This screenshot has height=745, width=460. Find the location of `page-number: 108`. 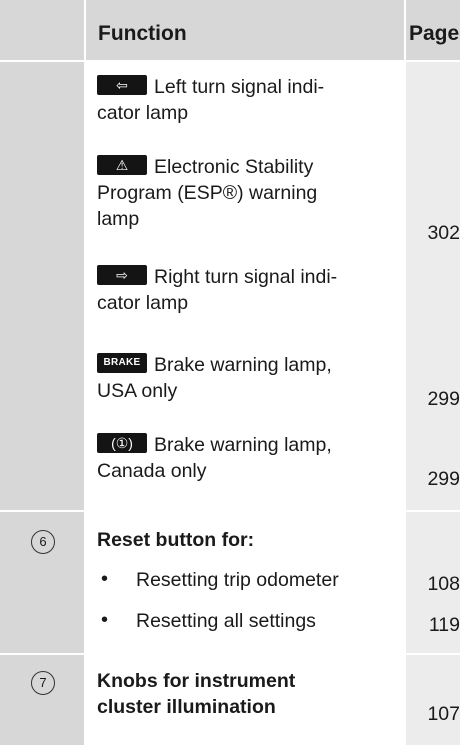

page-number: 108 is located at coordinates (443, 584).